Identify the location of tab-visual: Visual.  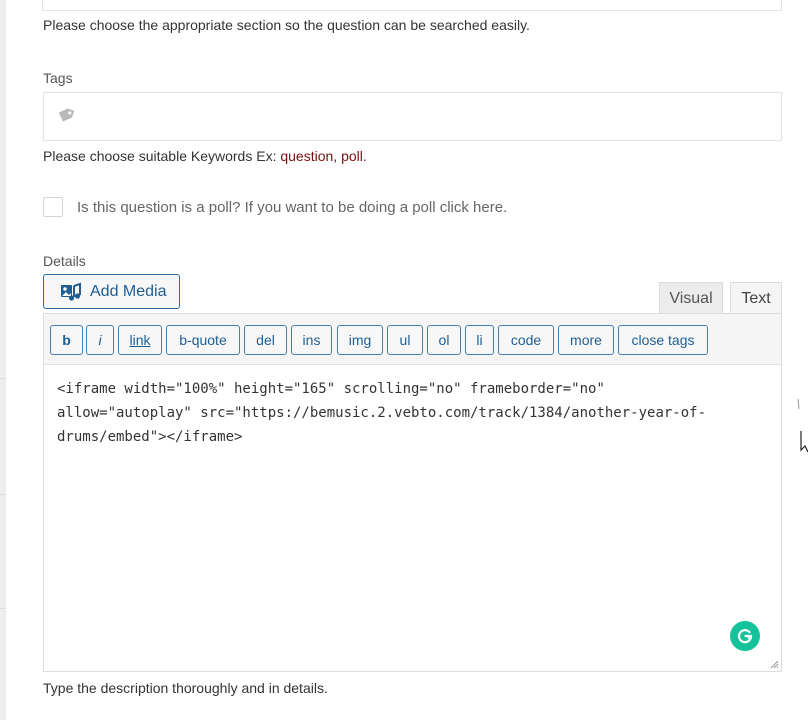
(691, 298).